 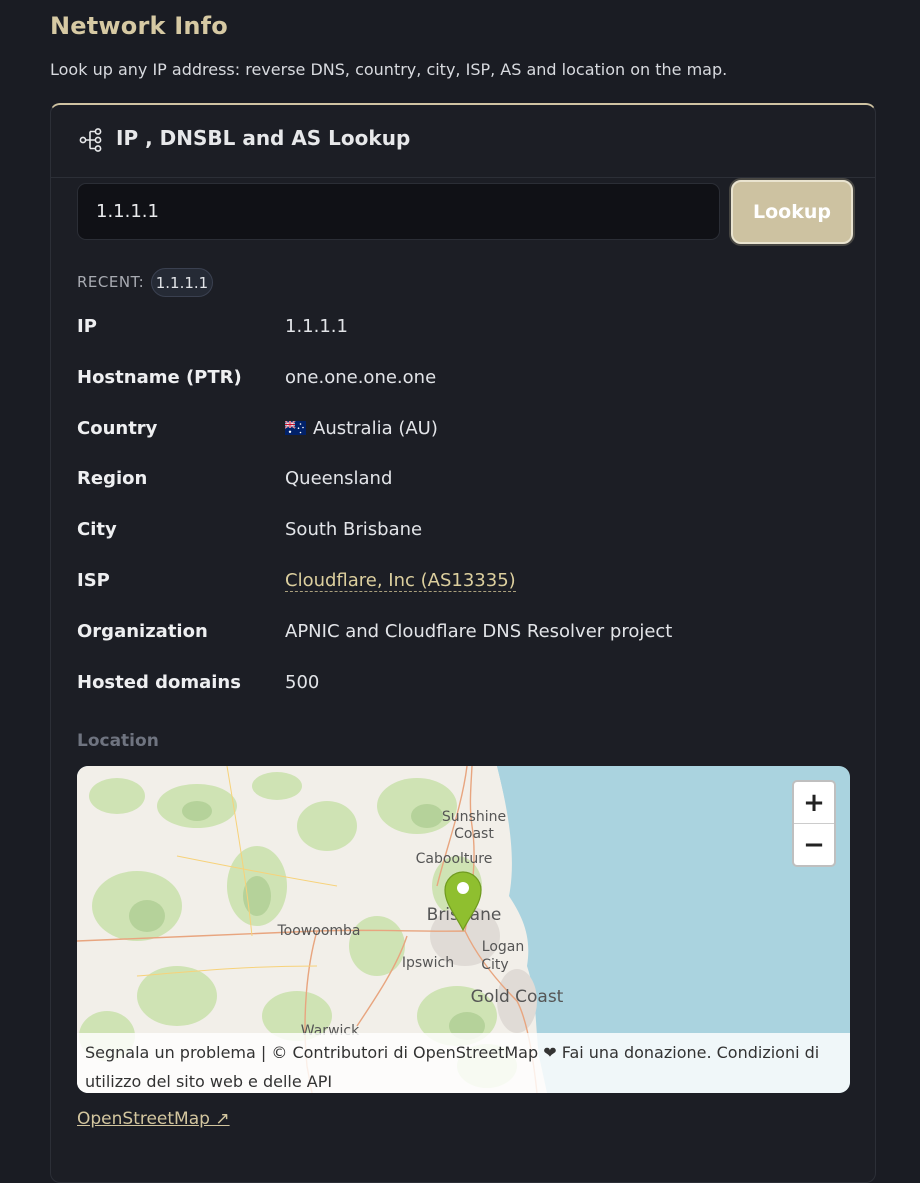 I want to click on detail-value-country-wrap: Australia (AU), so click(x=361, y=428).